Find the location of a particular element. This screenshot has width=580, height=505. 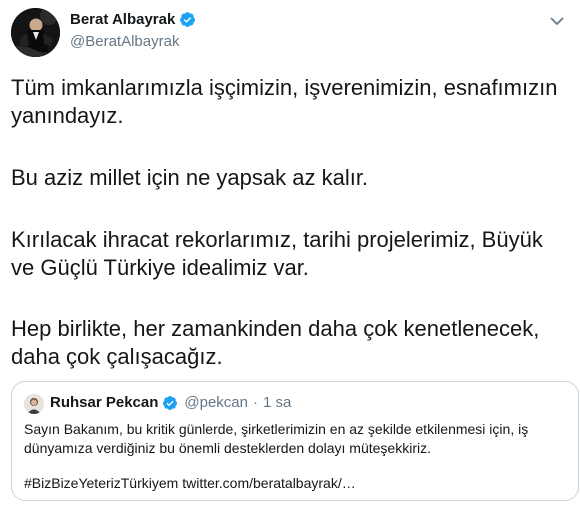

tweet-line: daha çok çalışacağız. is located at coordinates (117, 356).